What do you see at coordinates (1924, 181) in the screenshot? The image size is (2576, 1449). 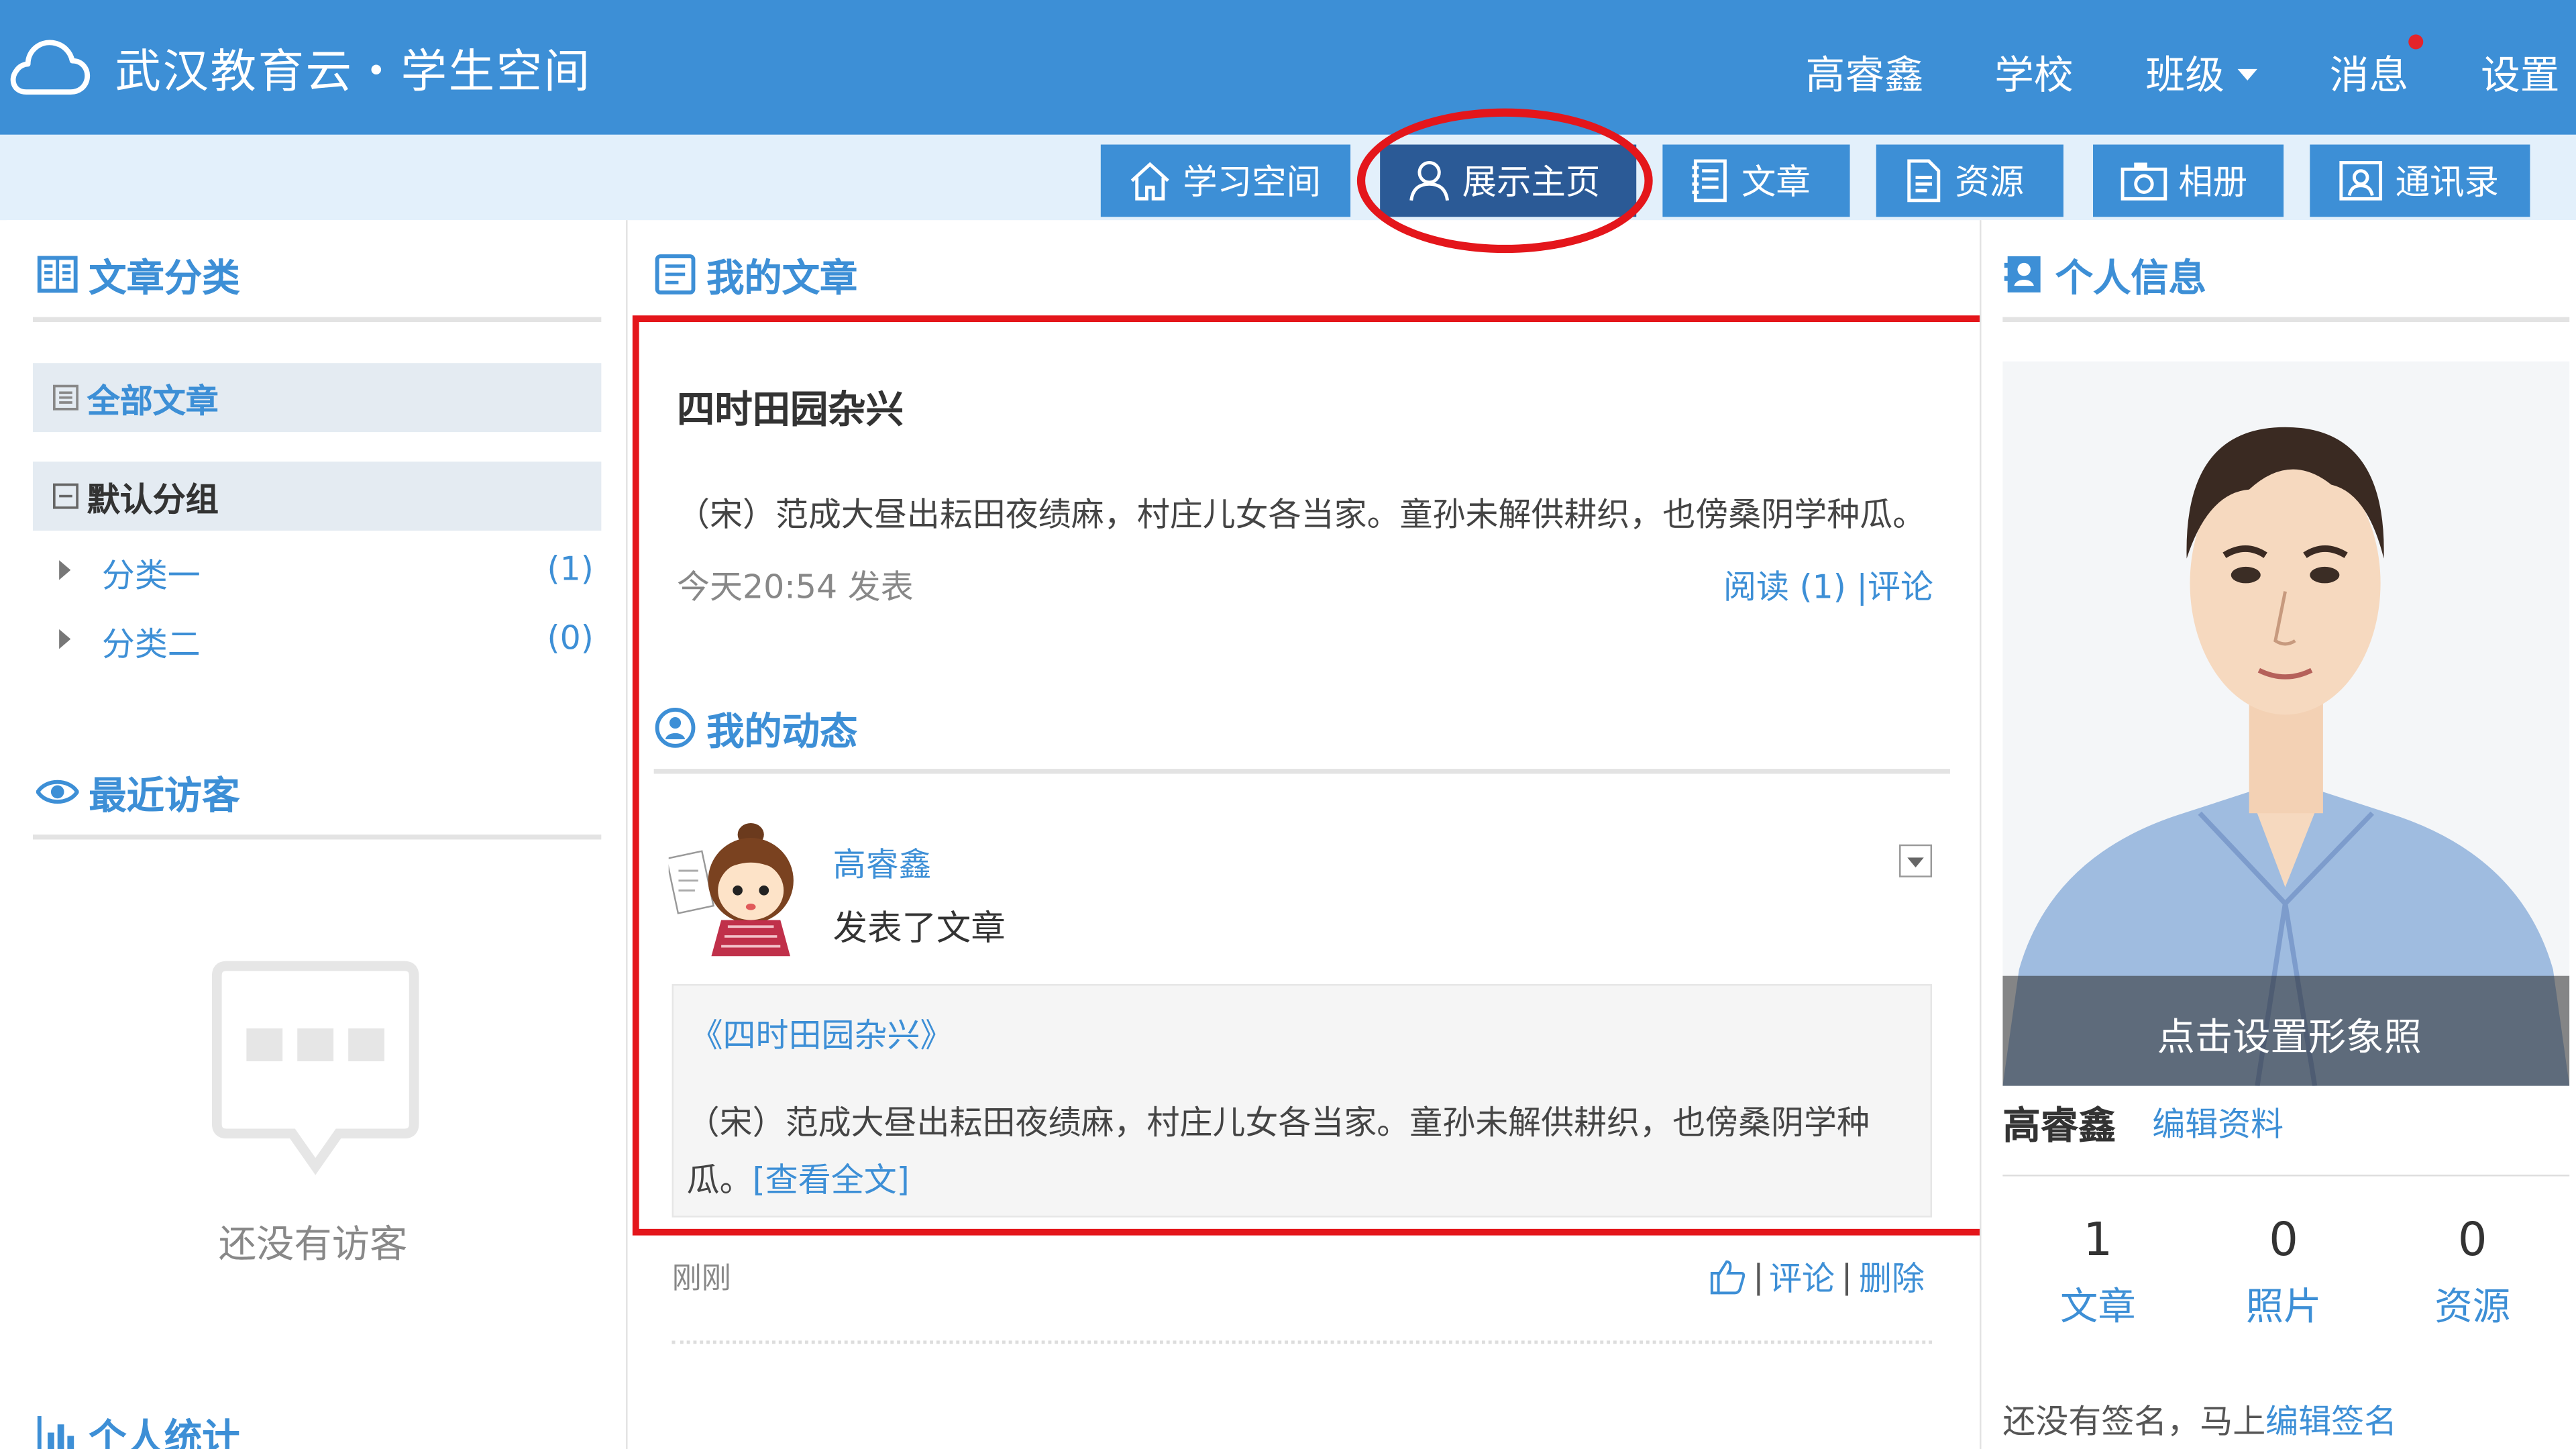 I see `resource-icon` at bounding box center [1924, 181].